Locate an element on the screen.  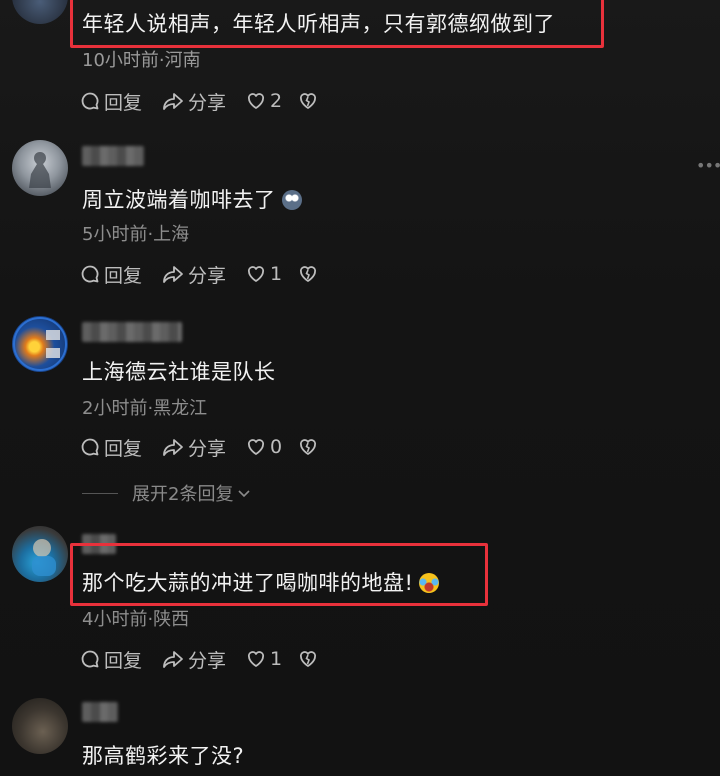
like-count: 2 is located at coordinates (276, 101).